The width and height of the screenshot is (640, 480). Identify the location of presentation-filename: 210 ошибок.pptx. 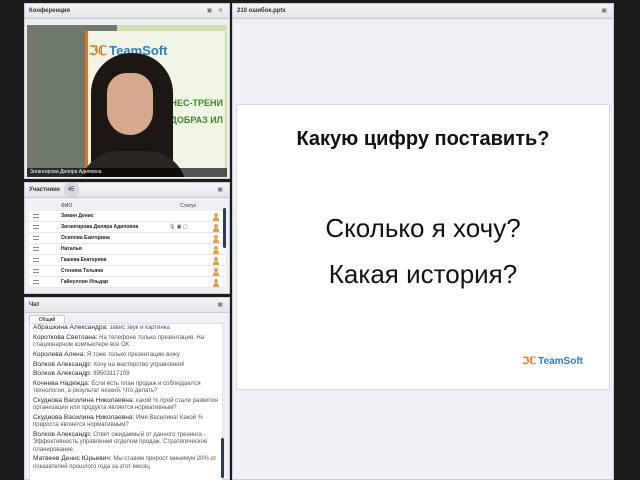
(261, 11).